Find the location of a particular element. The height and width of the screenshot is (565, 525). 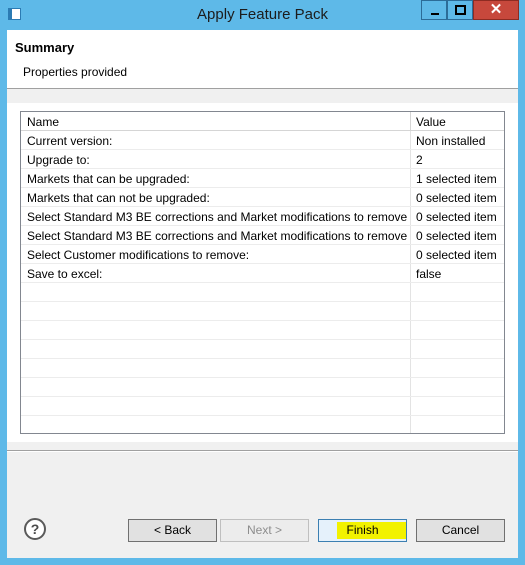

back-button: < Back is located at coordinates (172, 530).